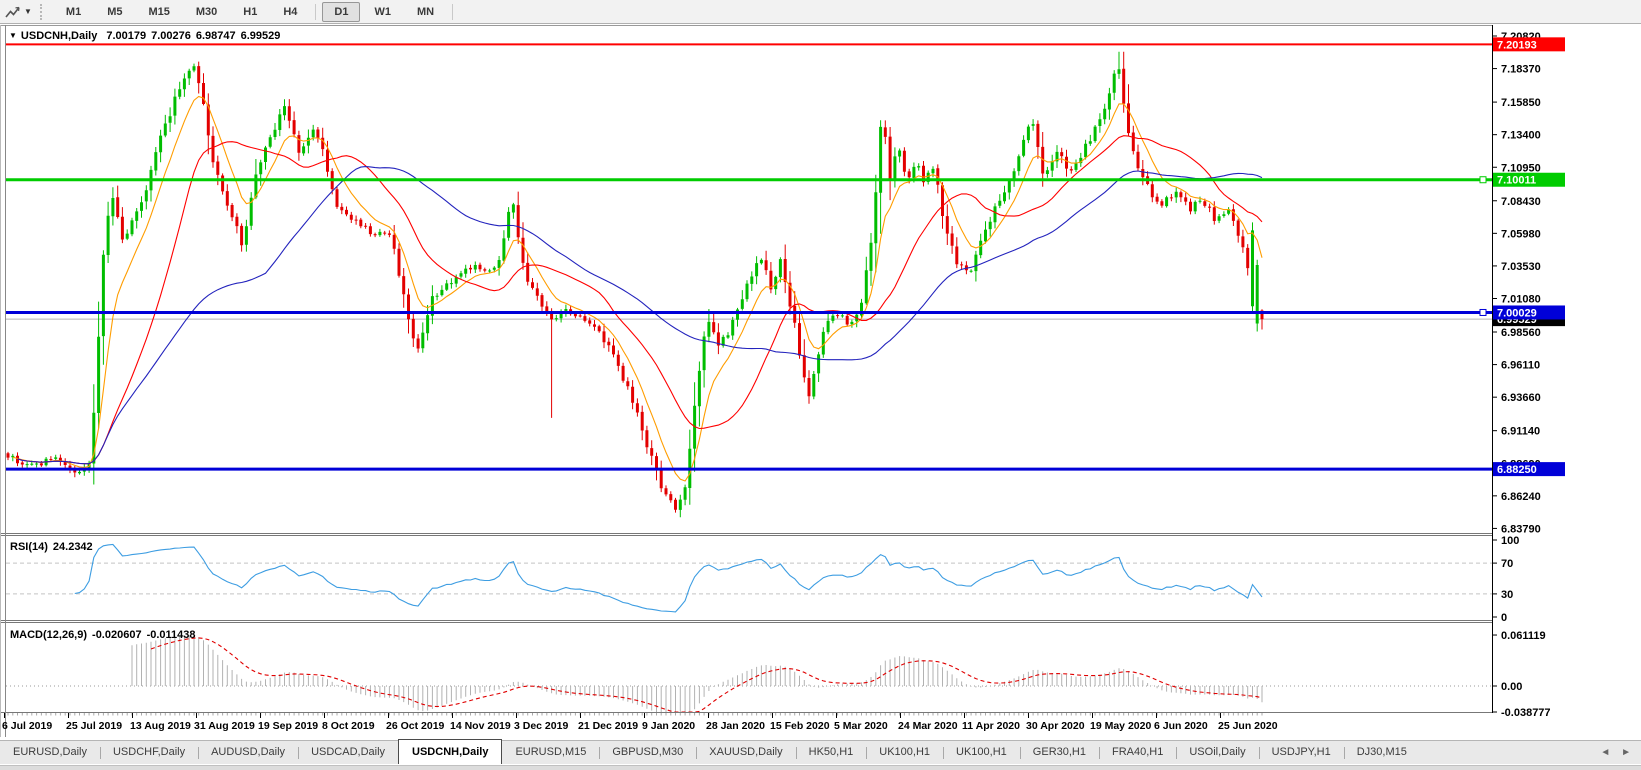 Image resolution: width=1641 pixels, height=770 pixels. What do you see at coordinates (1521, 497) in the screenshot?
I see `price-tick-label: 6.86240` at bounding box center [1521, 497].